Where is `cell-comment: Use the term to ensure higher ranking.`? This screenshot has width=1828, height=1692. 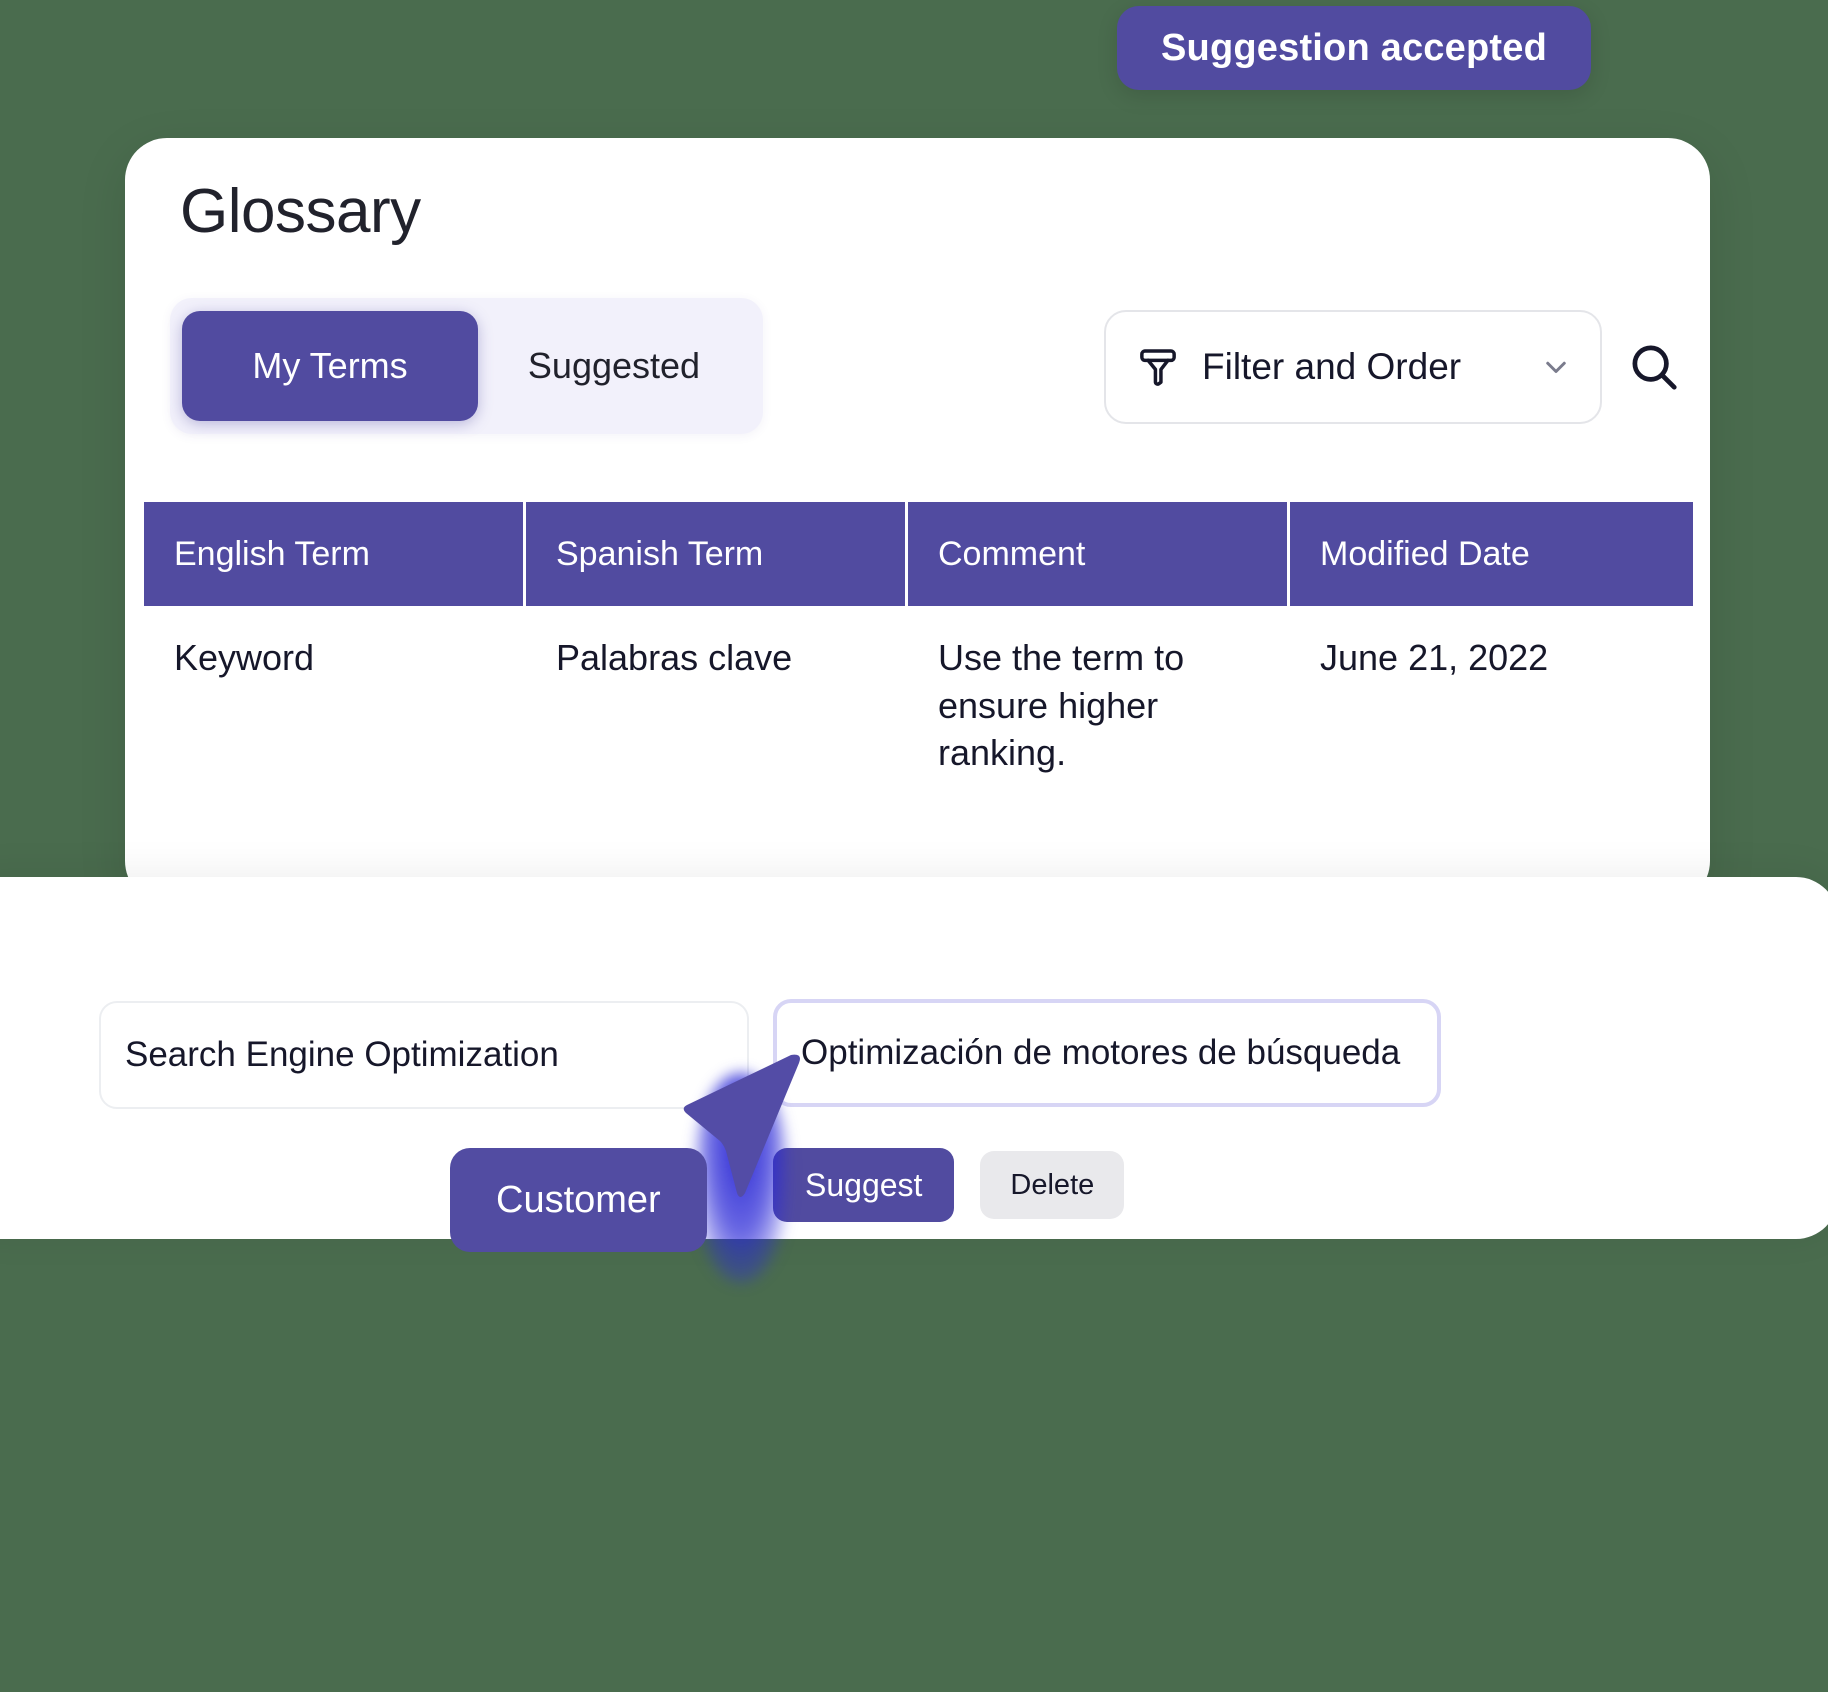
cell-comment: Use the term to ensure higher ranking. is located at coordinates (1061, 705).